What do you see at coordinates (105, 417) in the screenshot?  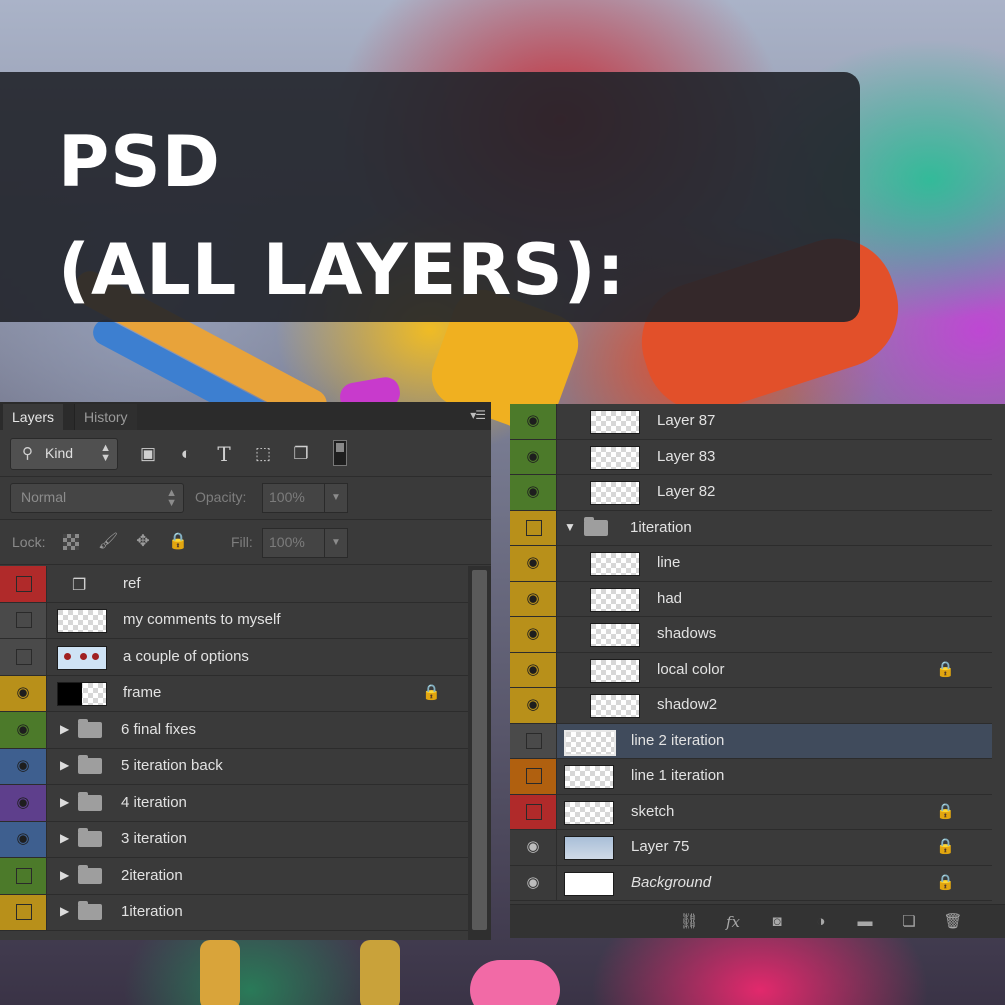 I see `tab-history: History` at bounding box center [105, 417].